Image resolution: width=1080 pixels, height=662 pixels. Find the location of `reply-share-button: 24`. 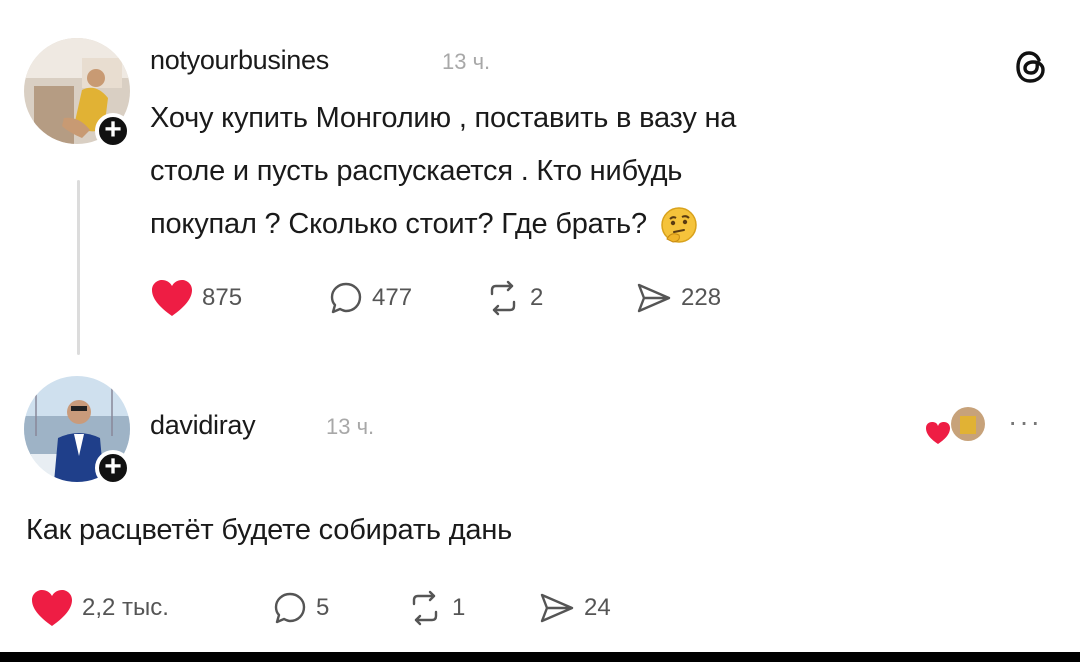

reply-share-button: 24 is located at coordinates (574, 608).